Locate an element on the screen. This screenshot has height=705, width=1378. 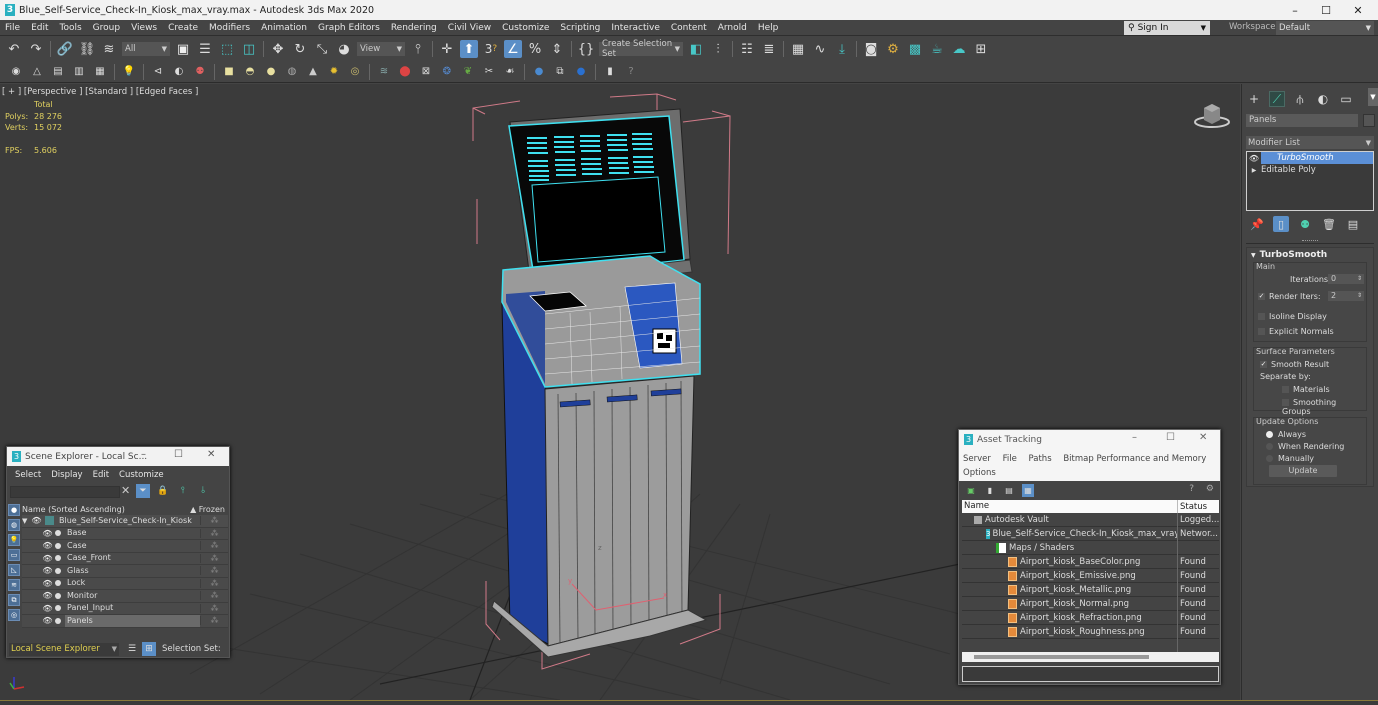
more-tabs-chevron-icon: ▼ is located at coordinates (1373, 97).